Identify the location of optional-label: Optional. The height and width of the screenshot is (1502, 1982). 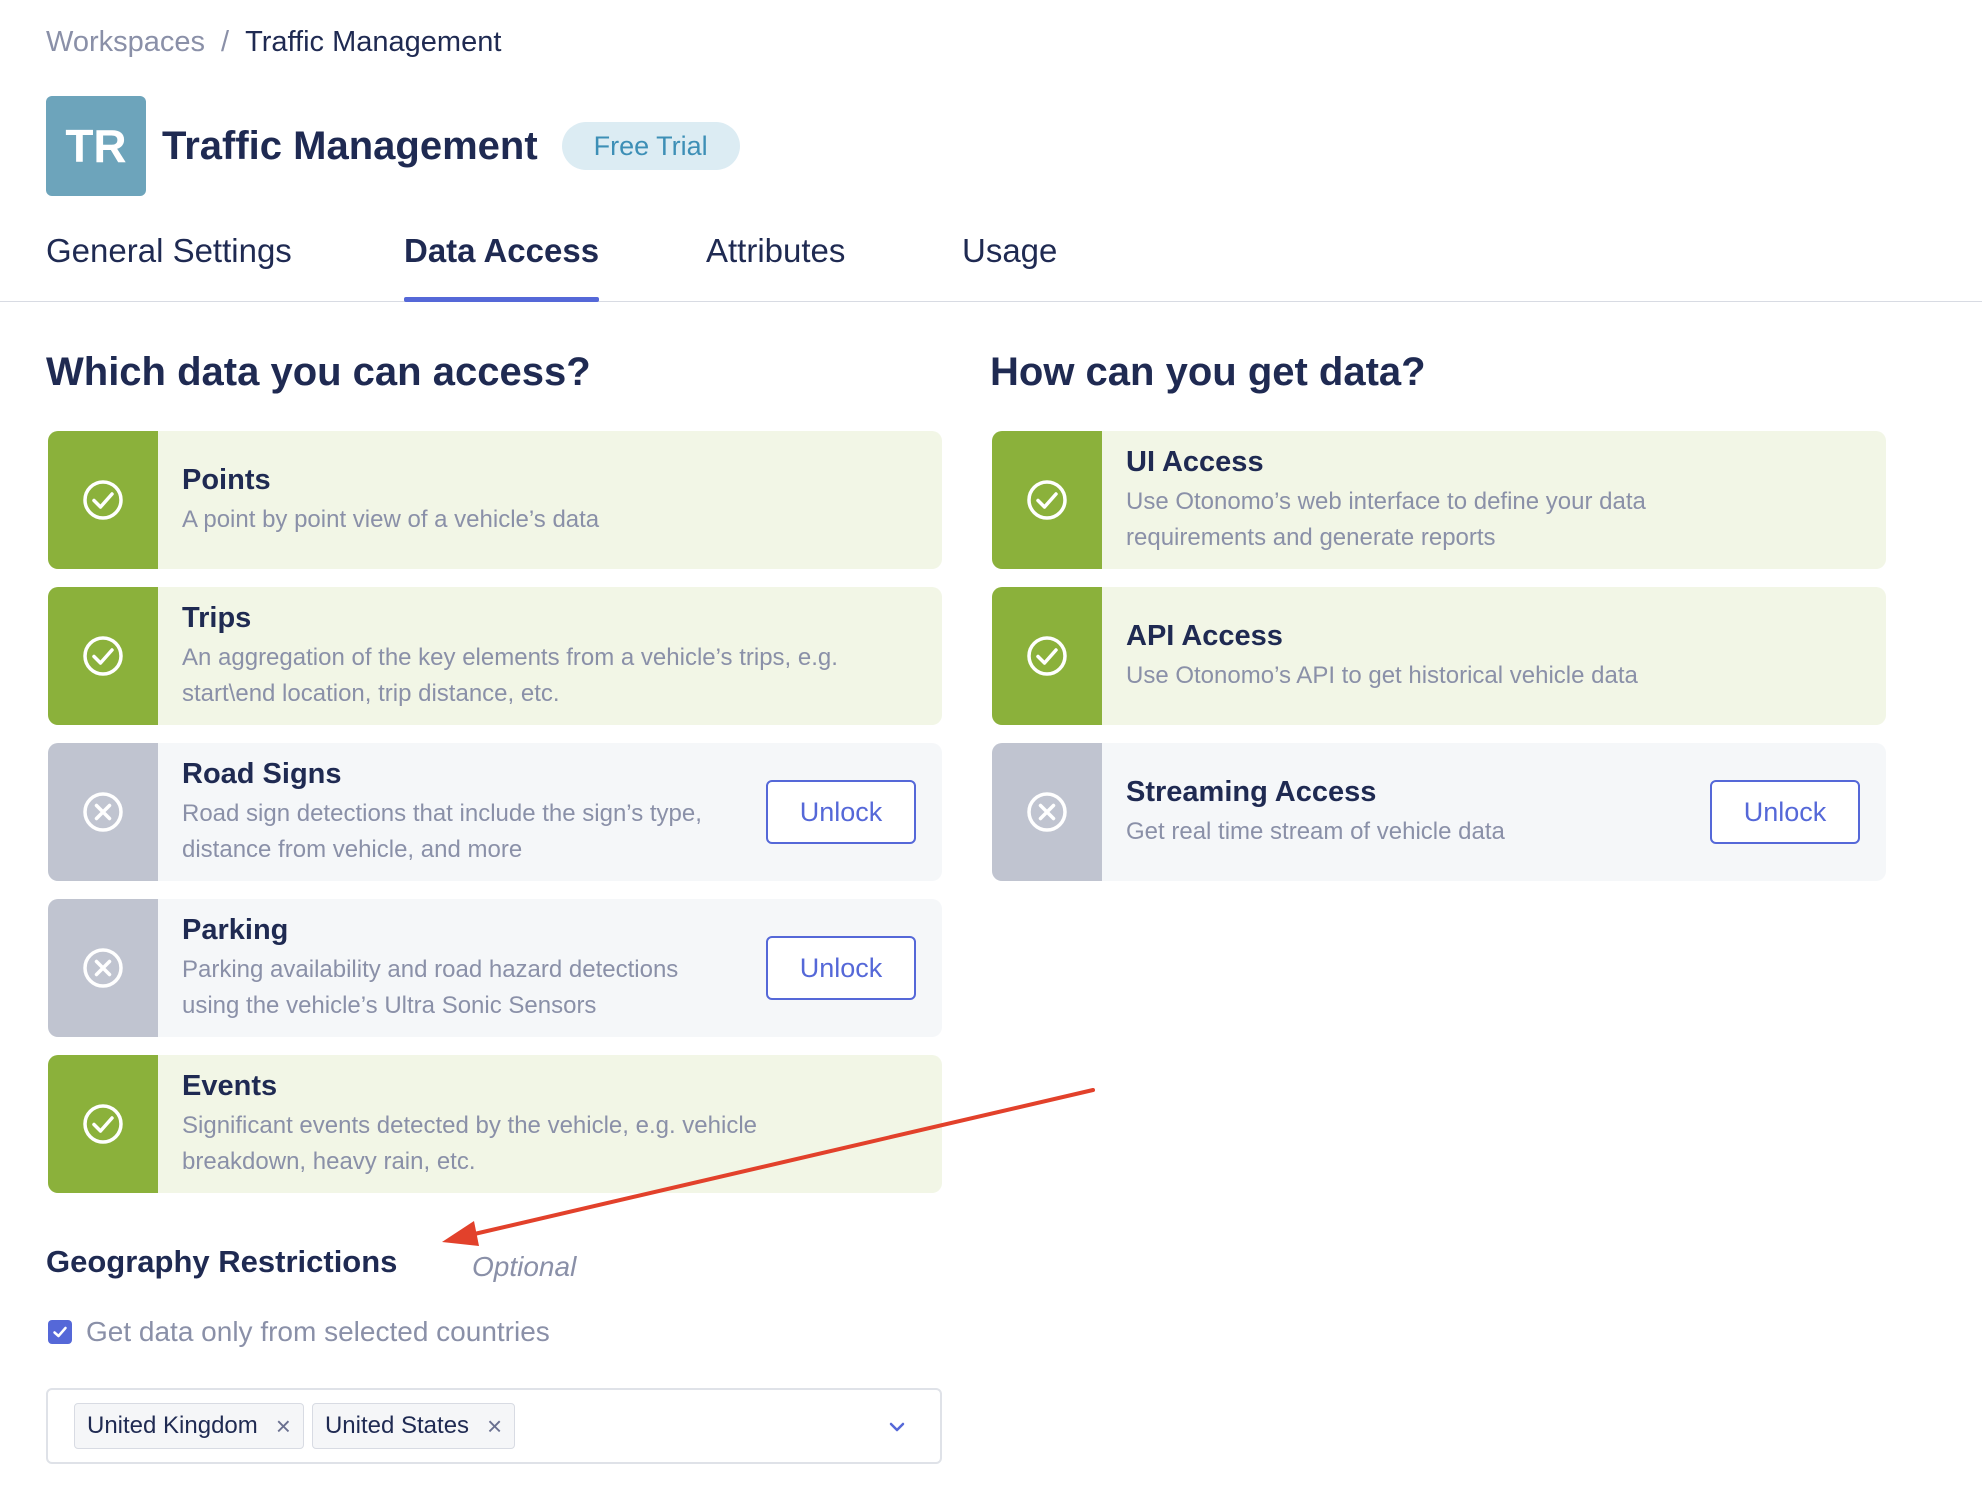
(524, 1266).